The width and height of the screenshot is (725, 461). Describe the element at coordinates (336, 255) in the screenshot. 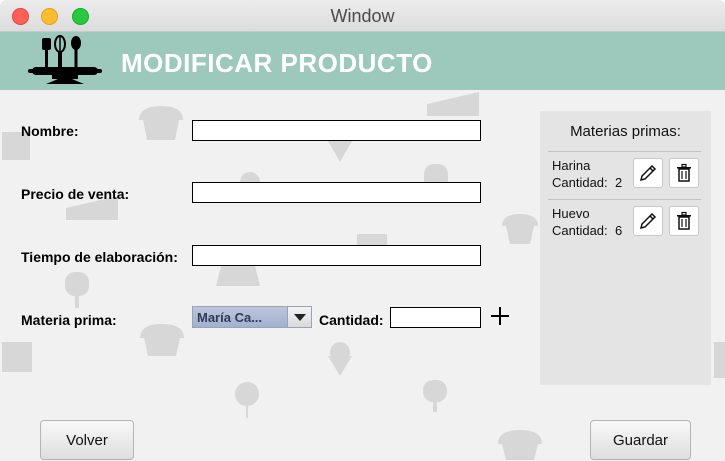

I see `tiempo-input` at that location.